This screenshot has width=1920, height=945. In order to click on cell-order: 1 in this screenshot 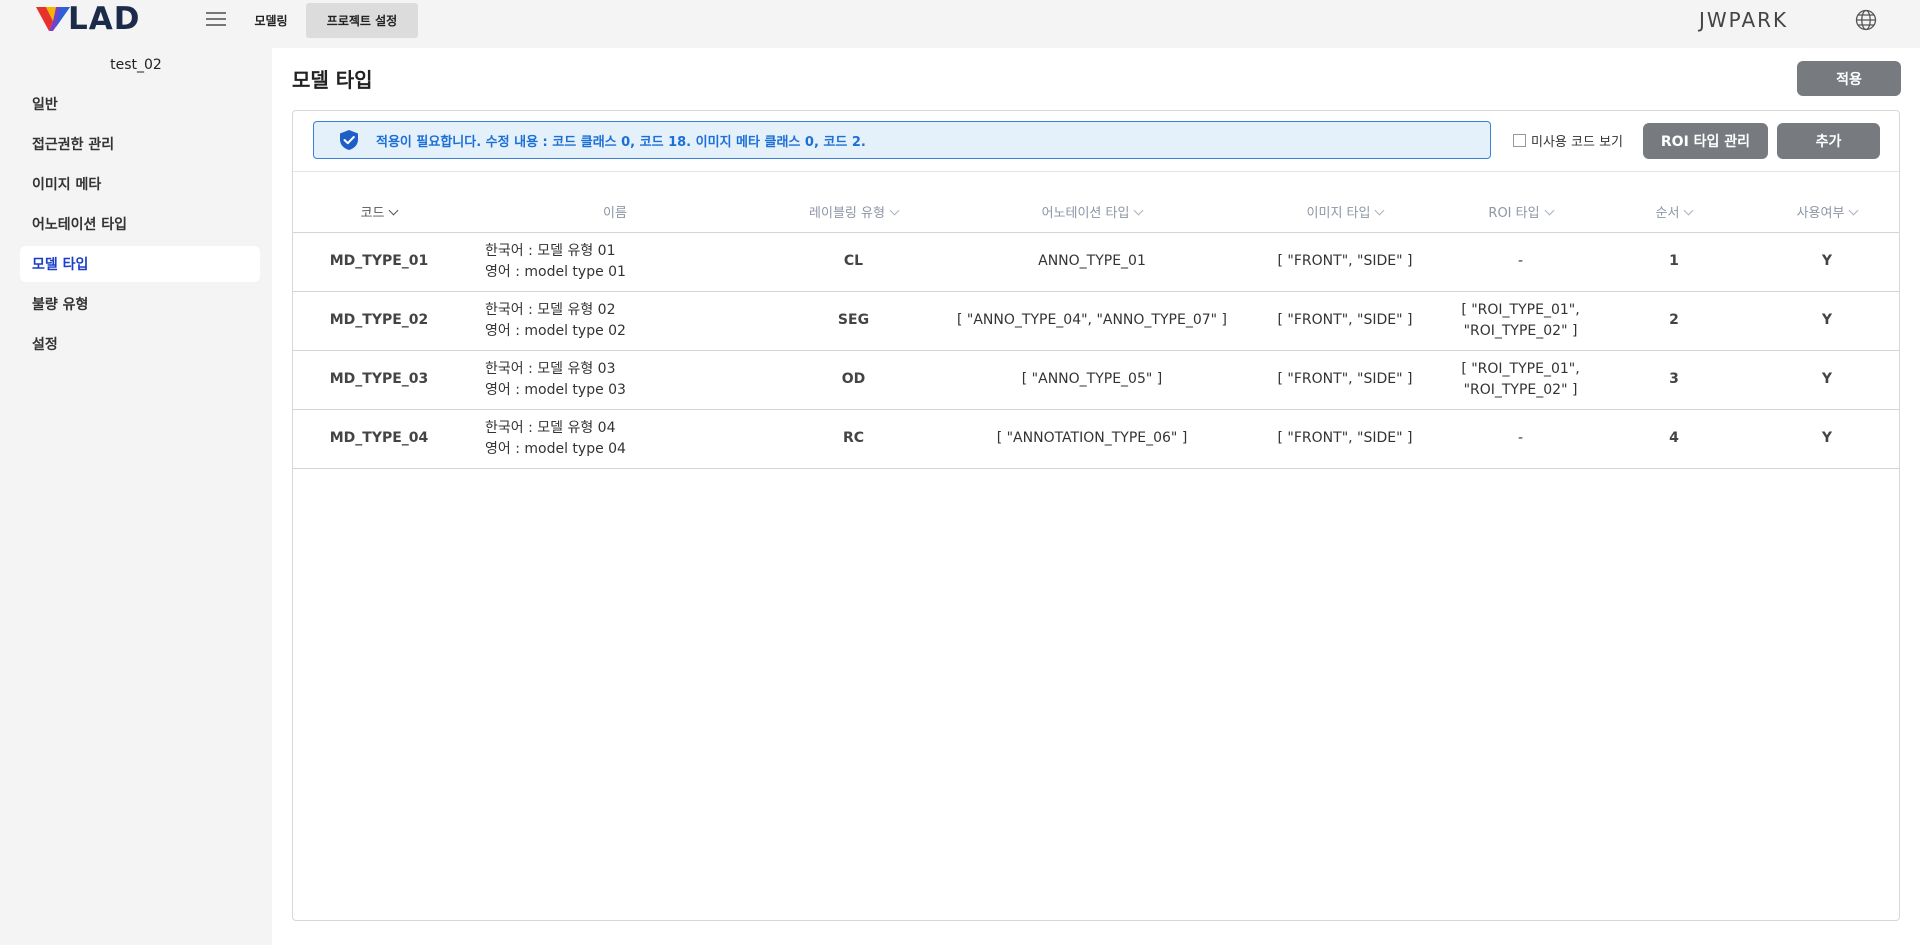, I will do `click(1674, 262)`.